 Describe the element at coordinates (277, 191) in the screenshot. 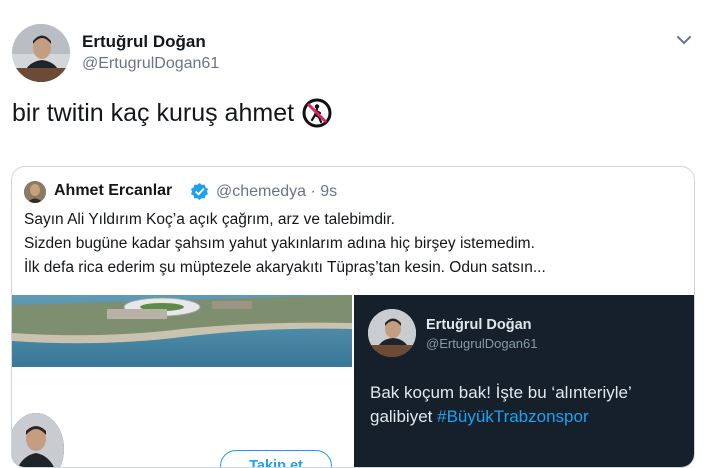

I see `quoted-meta: @chemedya · 9s` at that location.